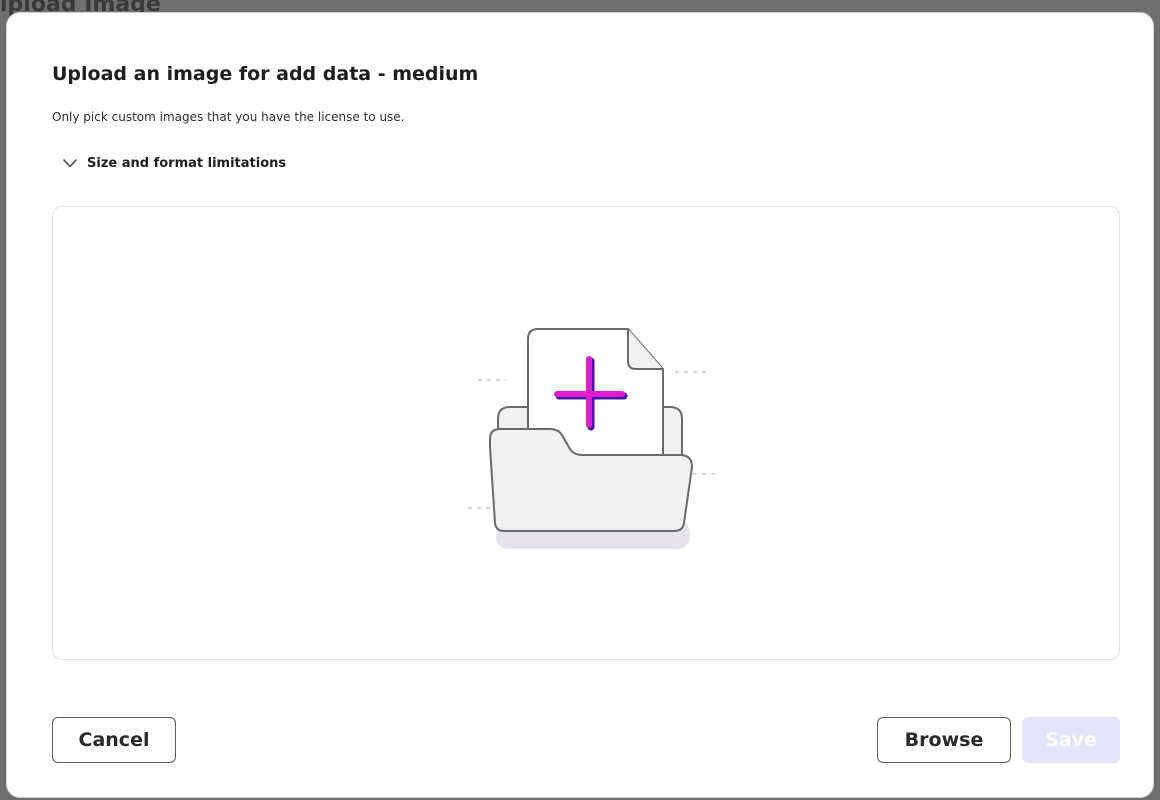  I want to click on size-format-limitations-toggle: Size and format limitations, so click(174, 163).